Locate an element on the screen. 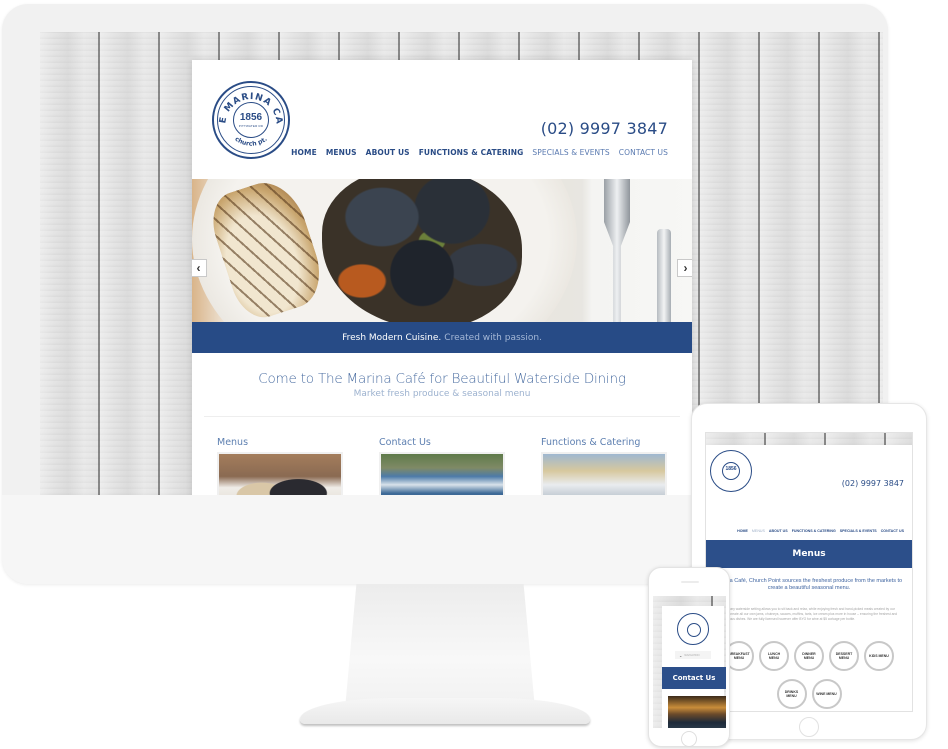 This screenshot has height=749, width=948. tablet-logo-year: 1856 is located at coordinates (731, 469).